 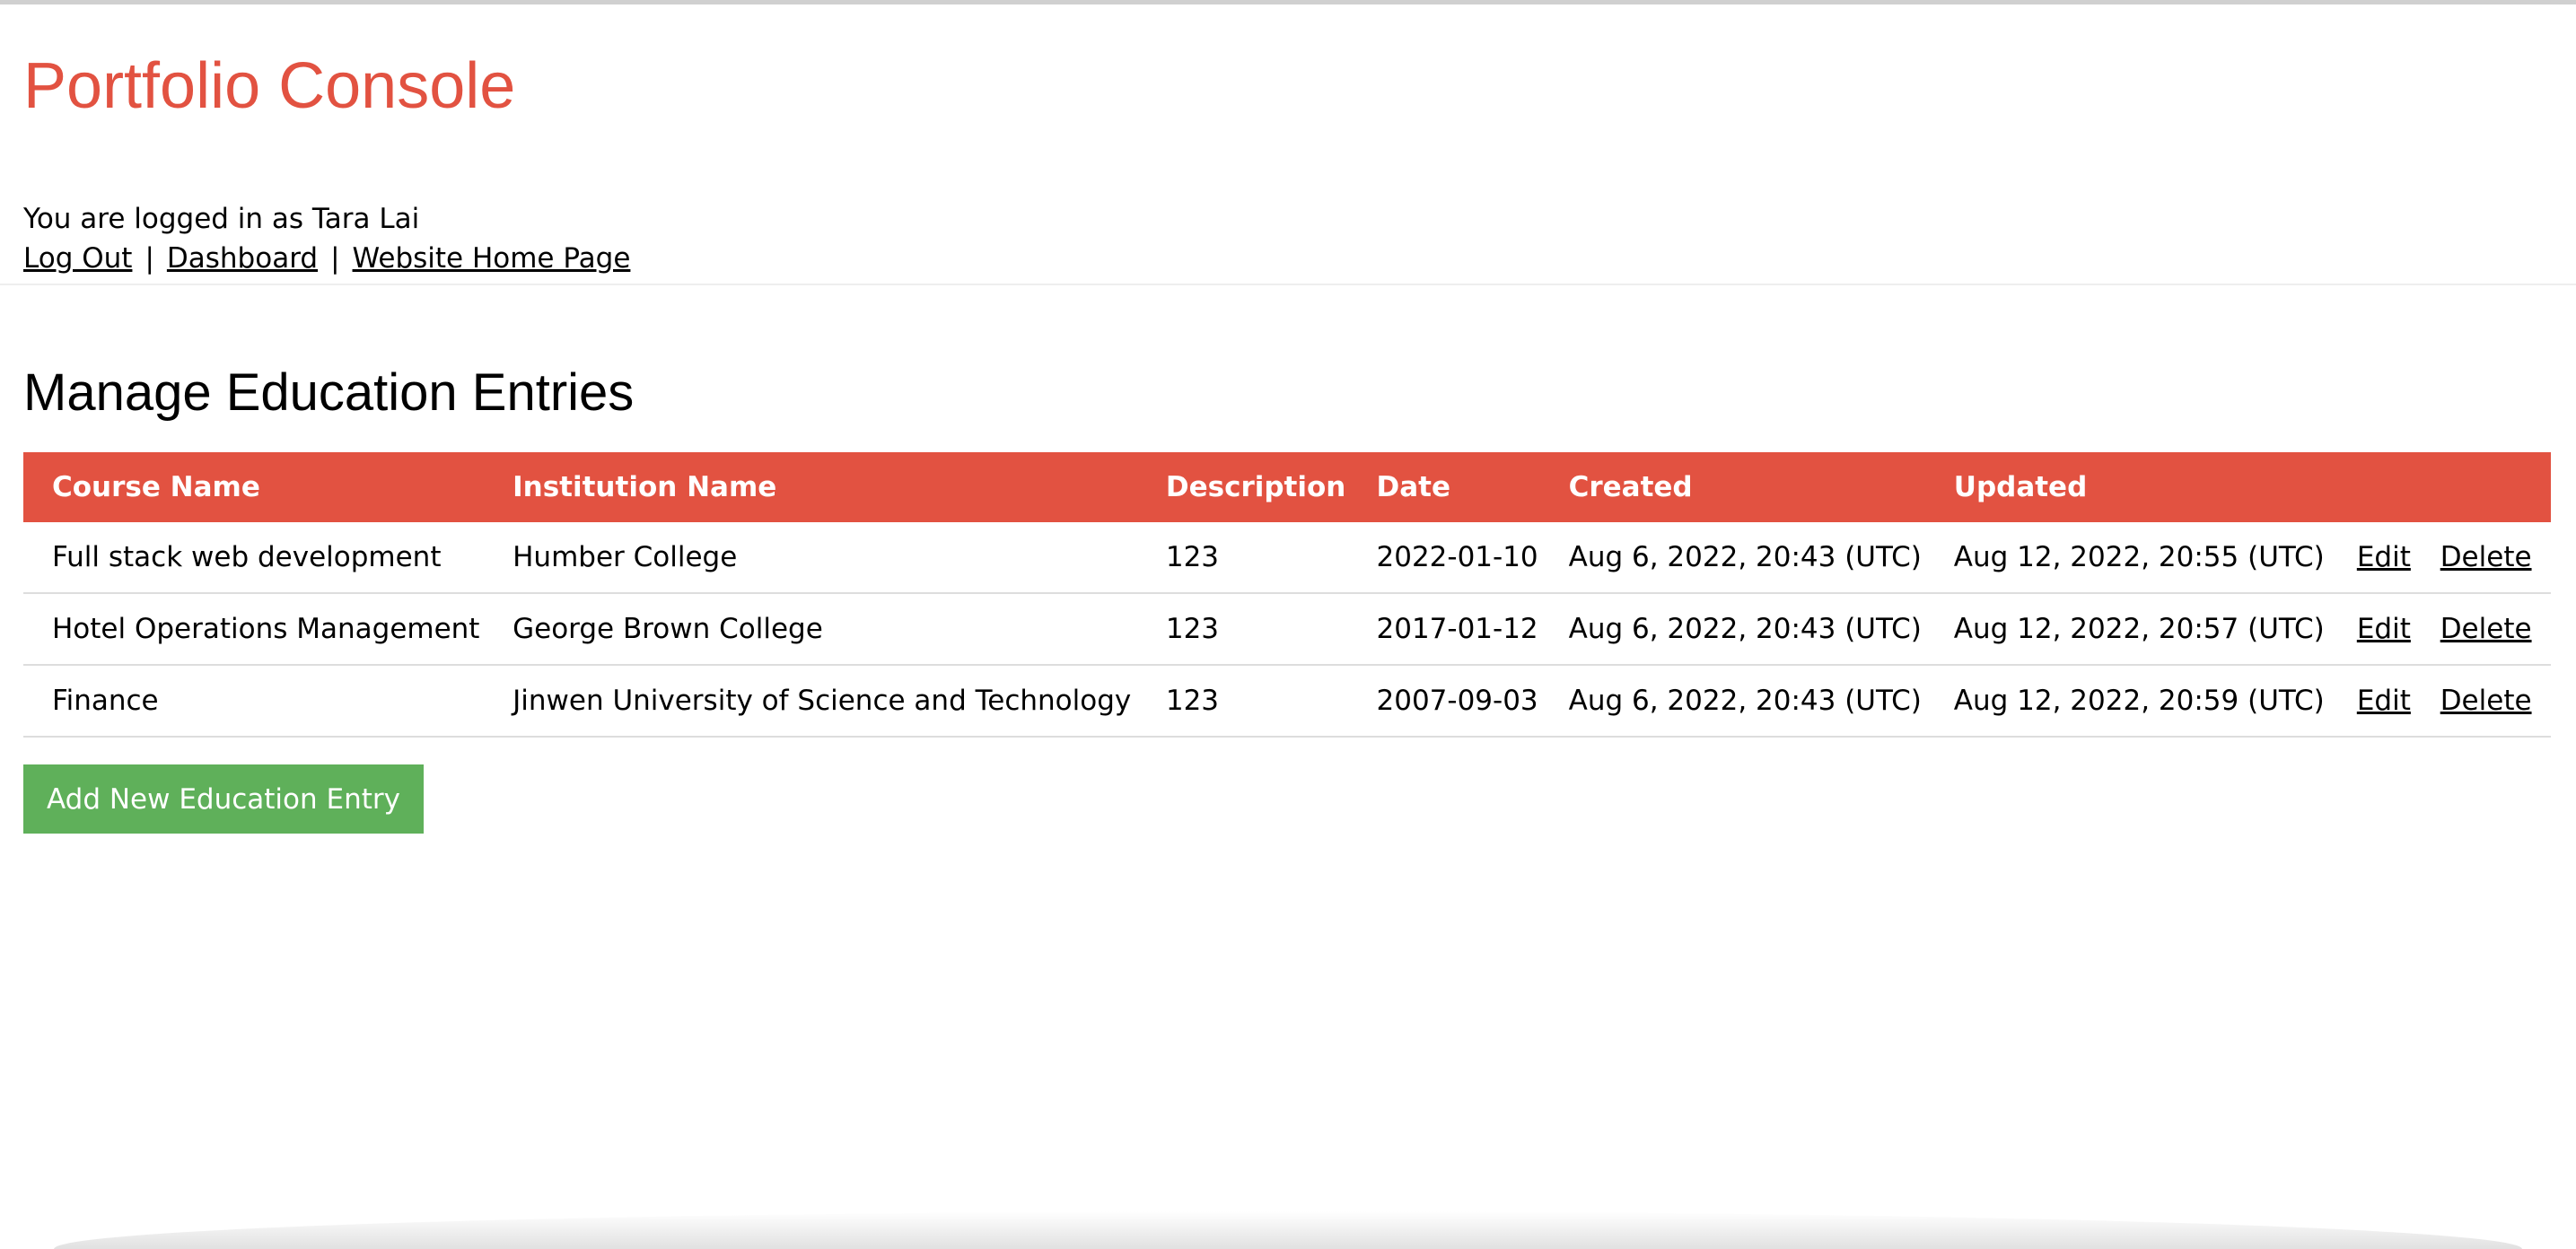 What do you see at coordinates (254, 629) in the screenshot?
I see `cell-course: Hotel Operations Management` at bounding box center [254, 629].